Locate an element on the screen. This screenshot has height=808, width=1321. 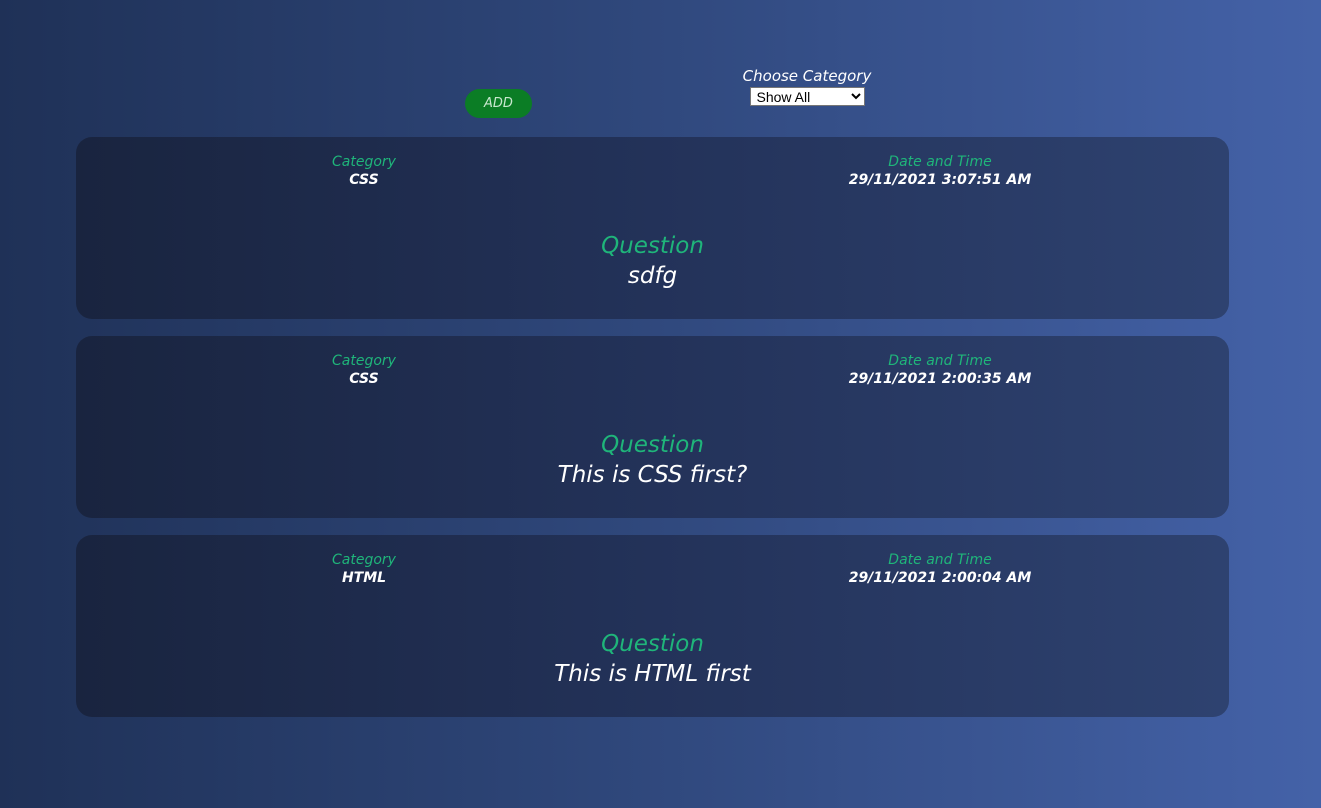
datetime-value: 29/11/2021 3:07:51 AM is located at coordinates (940, 180).